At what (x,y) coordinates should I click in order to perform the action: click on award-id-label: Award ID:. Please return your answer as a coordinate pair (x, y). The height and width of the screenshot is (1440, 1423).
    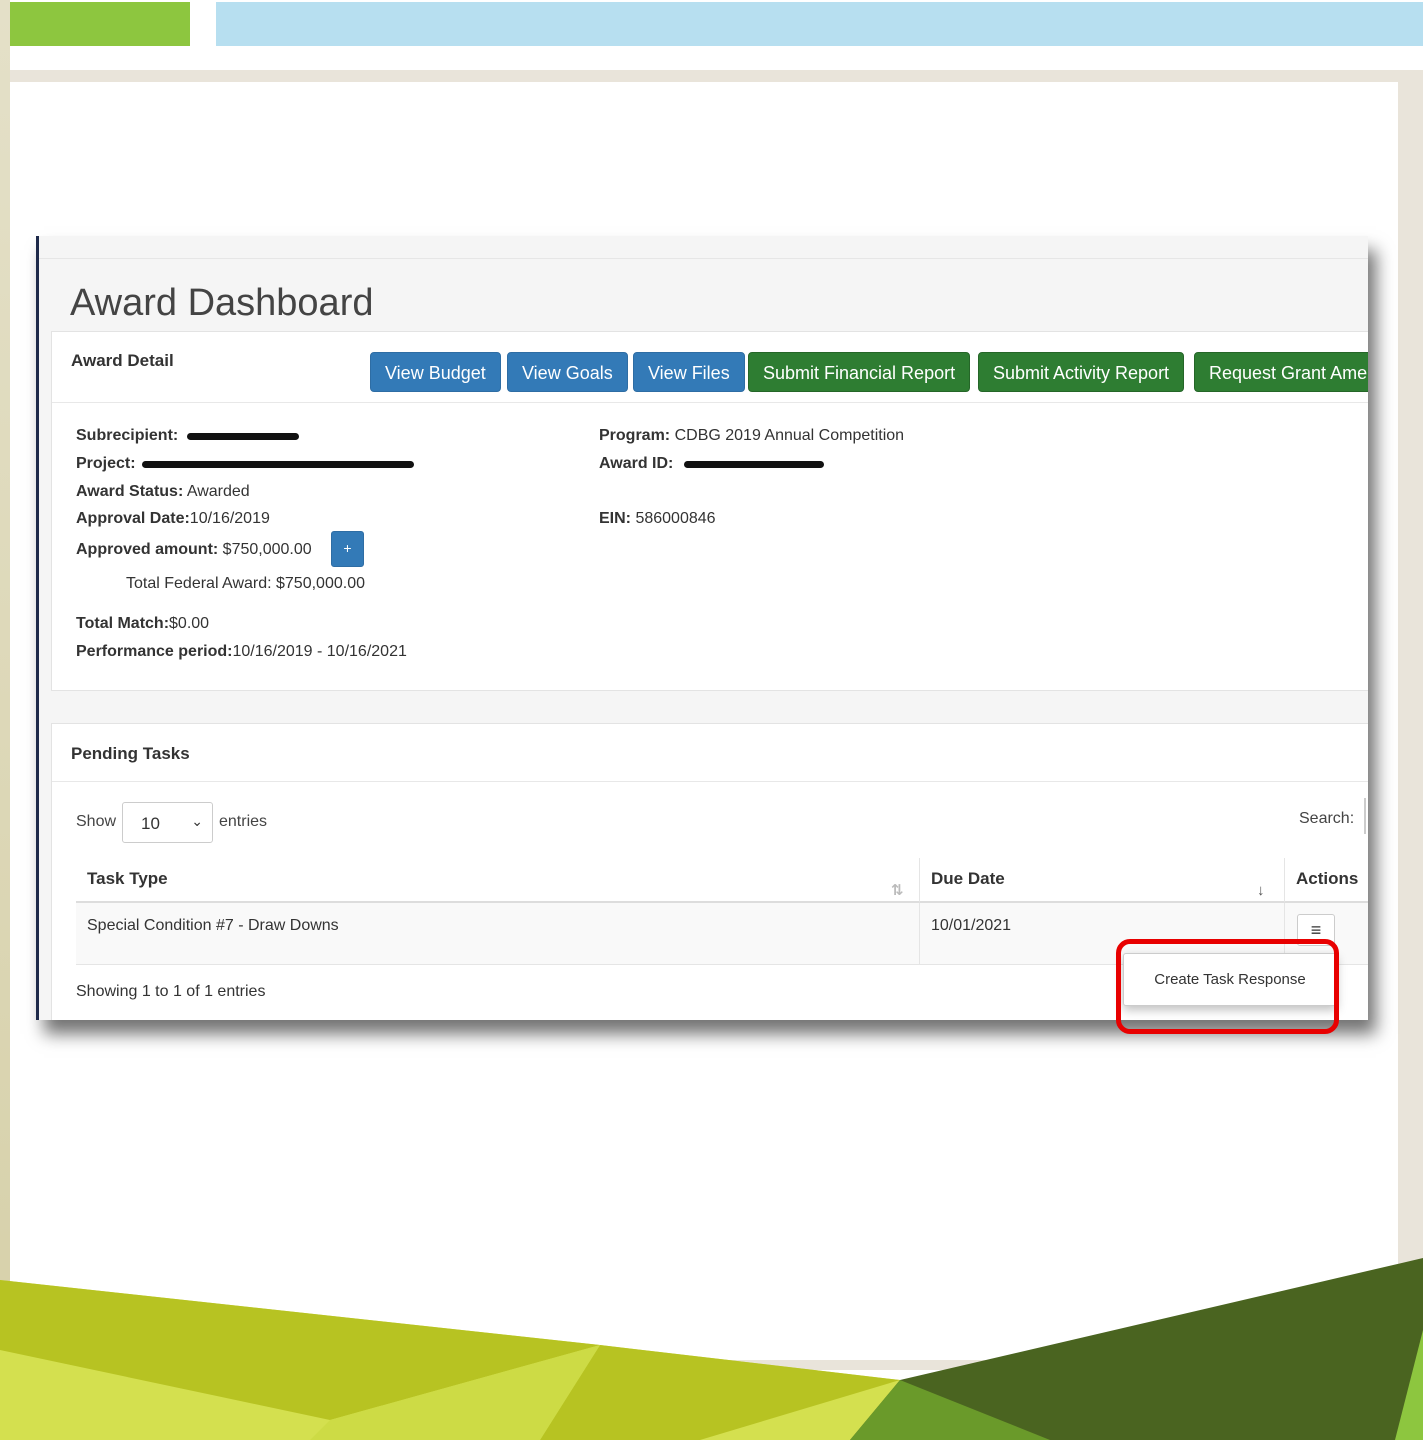
    Looking at the image, I should click on (636, 463).